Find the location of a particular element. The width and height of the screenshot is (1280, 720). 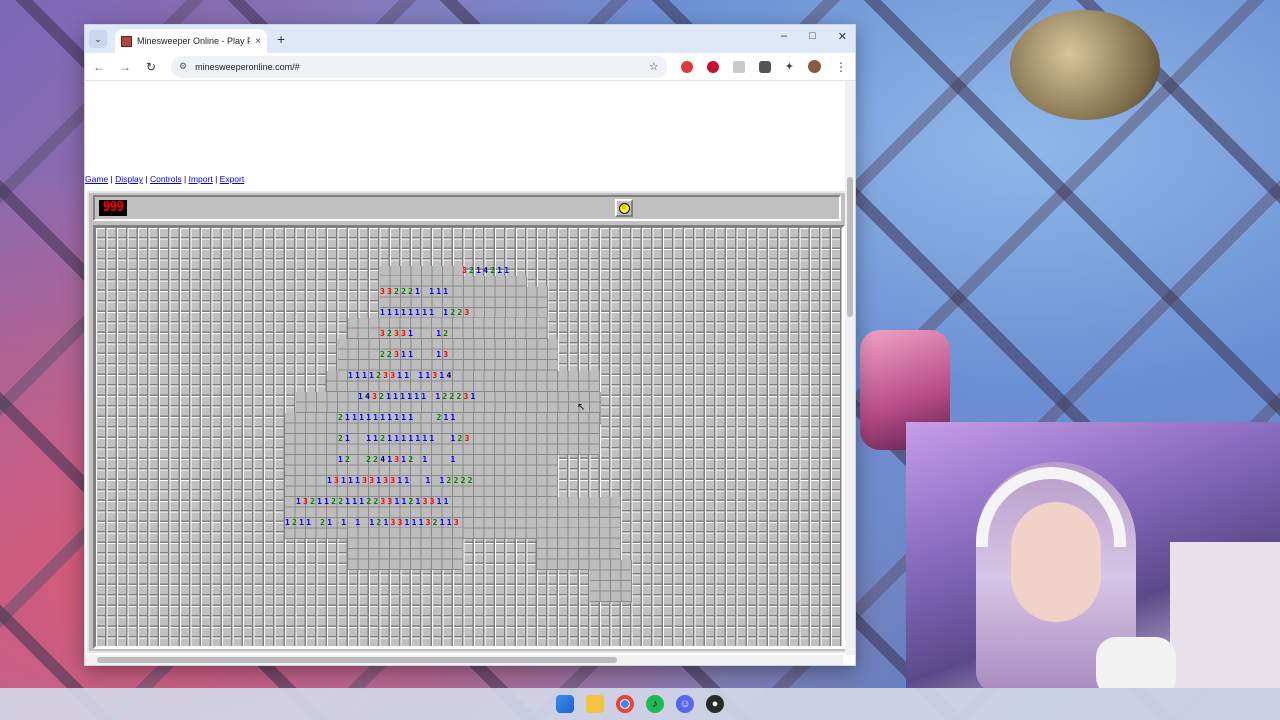

menu-display-link: Display is located at coordinates (129, 179).